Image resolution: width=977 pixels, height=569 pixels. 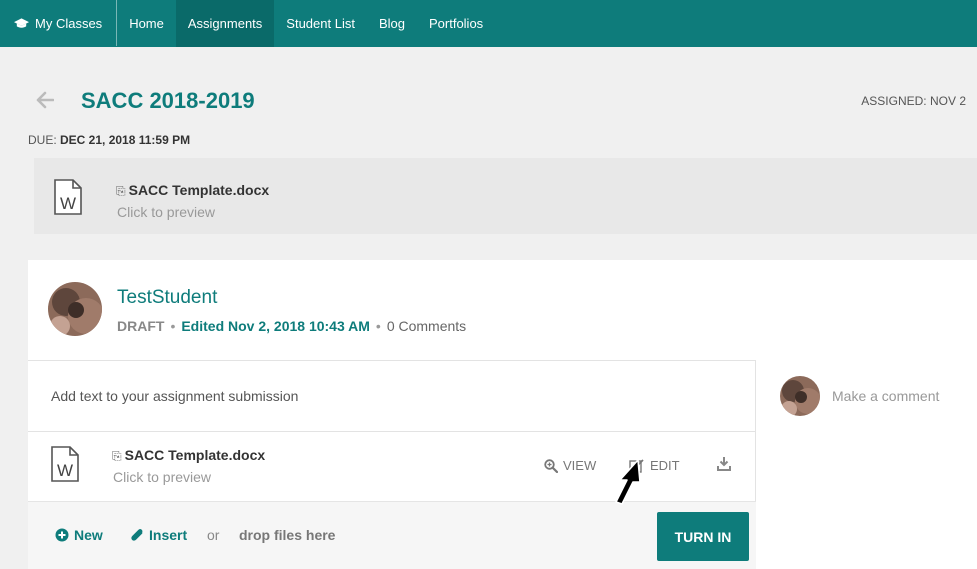 I want to click on nav-my-classes: My Classes, so click(x=59, y=23).